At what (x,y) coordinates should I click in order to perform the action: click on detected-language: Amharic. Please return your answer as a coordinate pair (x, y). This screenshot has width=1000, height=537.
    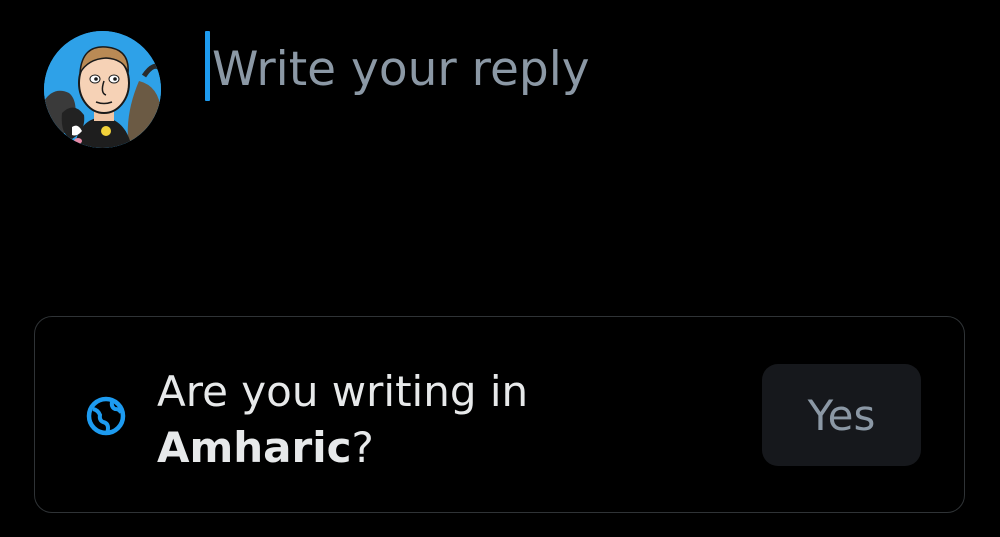
    Looking at the image, I should click on (254, 447).